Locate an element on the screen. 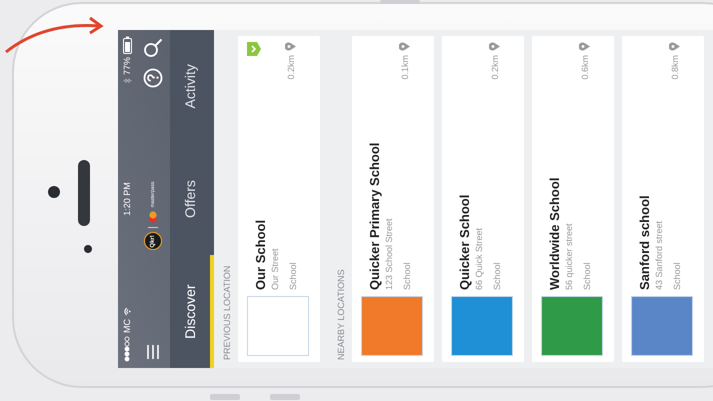  location-street: 66 Quick Street is located at coordinates (479, 258).